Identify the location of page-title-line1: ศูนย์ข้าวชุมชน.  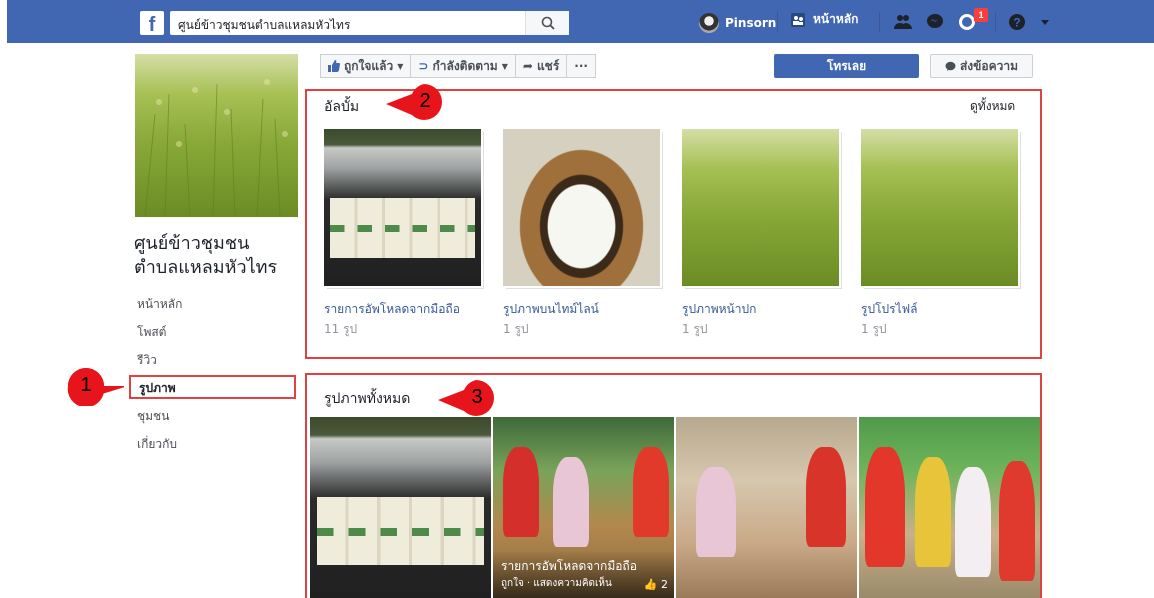
(192, 243).